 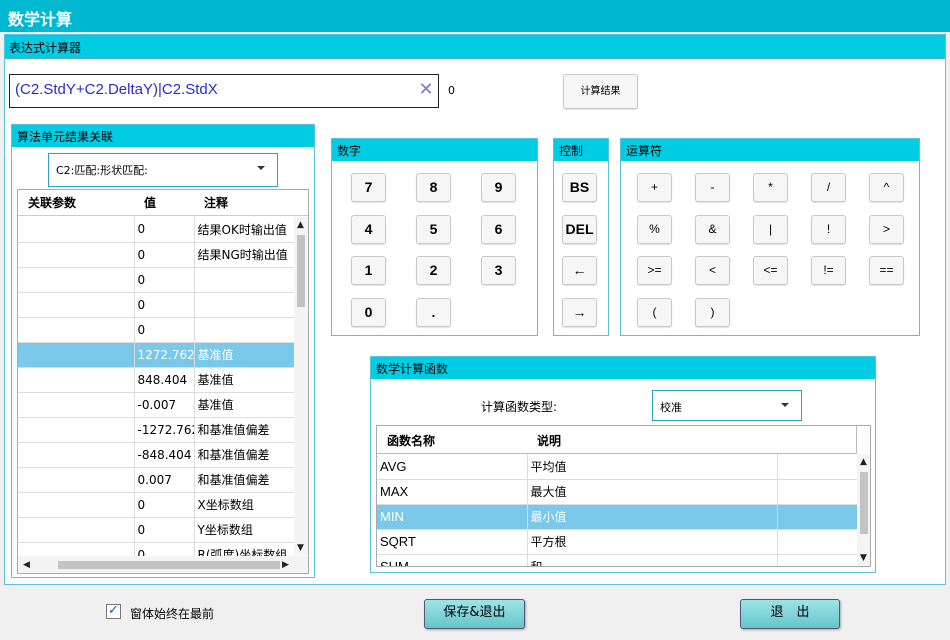 What do you see at coordinates (579, 270) in the screenshot?
I see `cursor-left-key: ←` at bounding box center [579, 270].